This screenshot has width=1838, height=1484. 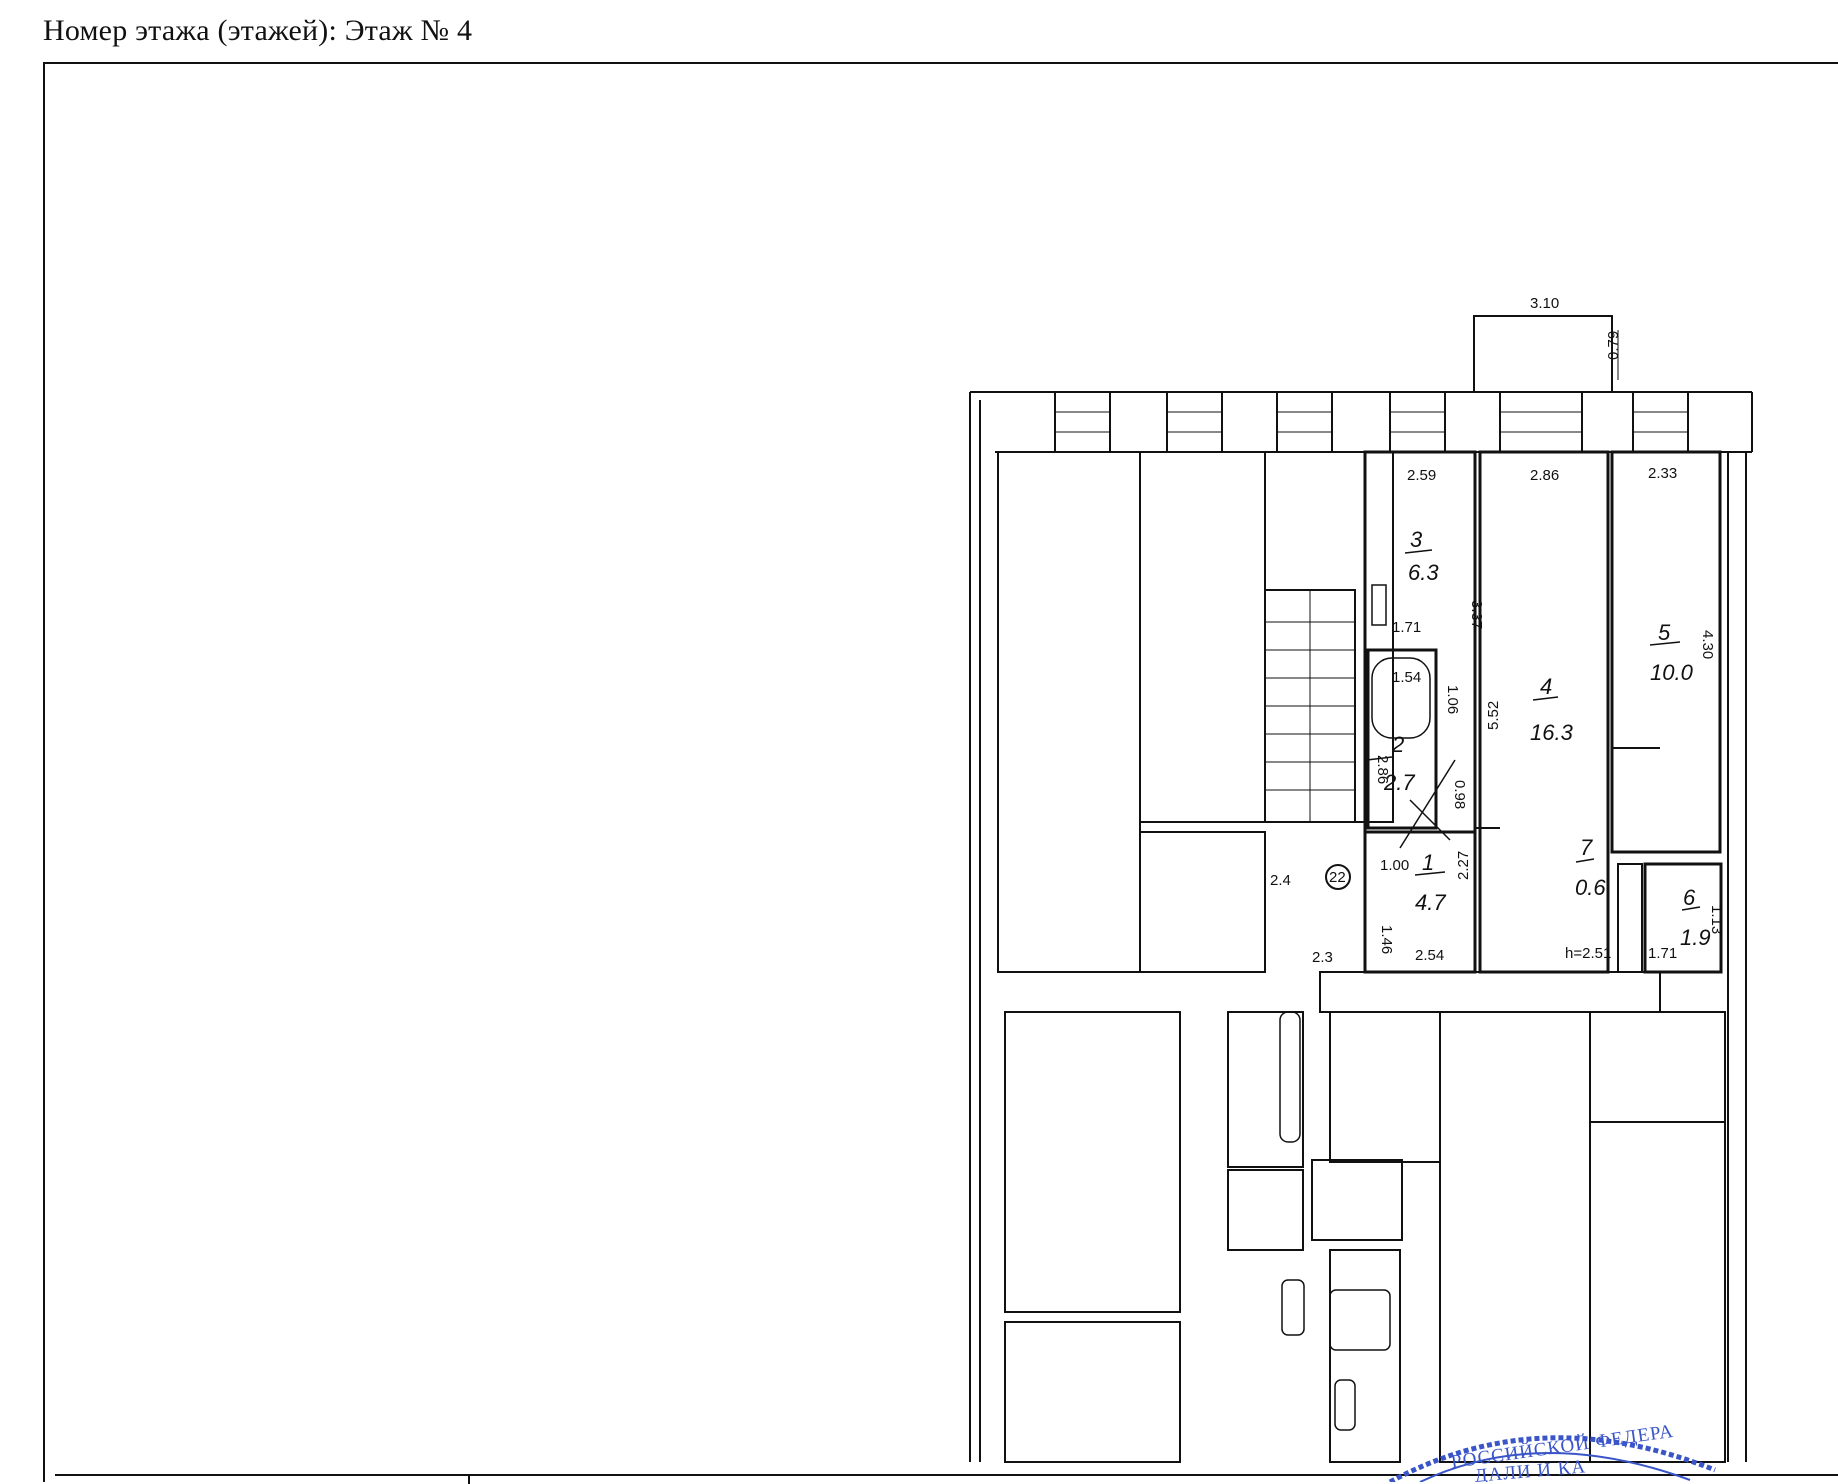 What do you see at coordinates (1662, 953) in the screenshot?
I see `dim-room6-width: 1.71` at bounding box center [1662, 953].